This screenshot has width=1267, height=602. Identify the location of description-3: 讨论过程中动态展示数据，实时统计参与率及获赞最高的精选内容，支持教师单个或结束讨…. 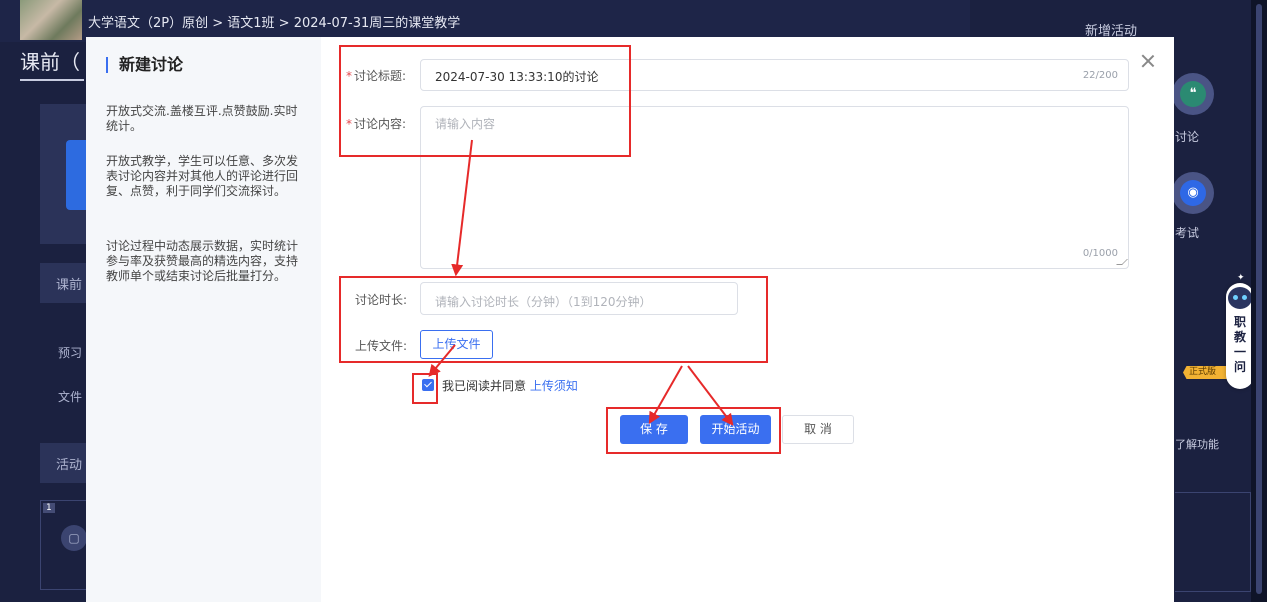
(202, 261).